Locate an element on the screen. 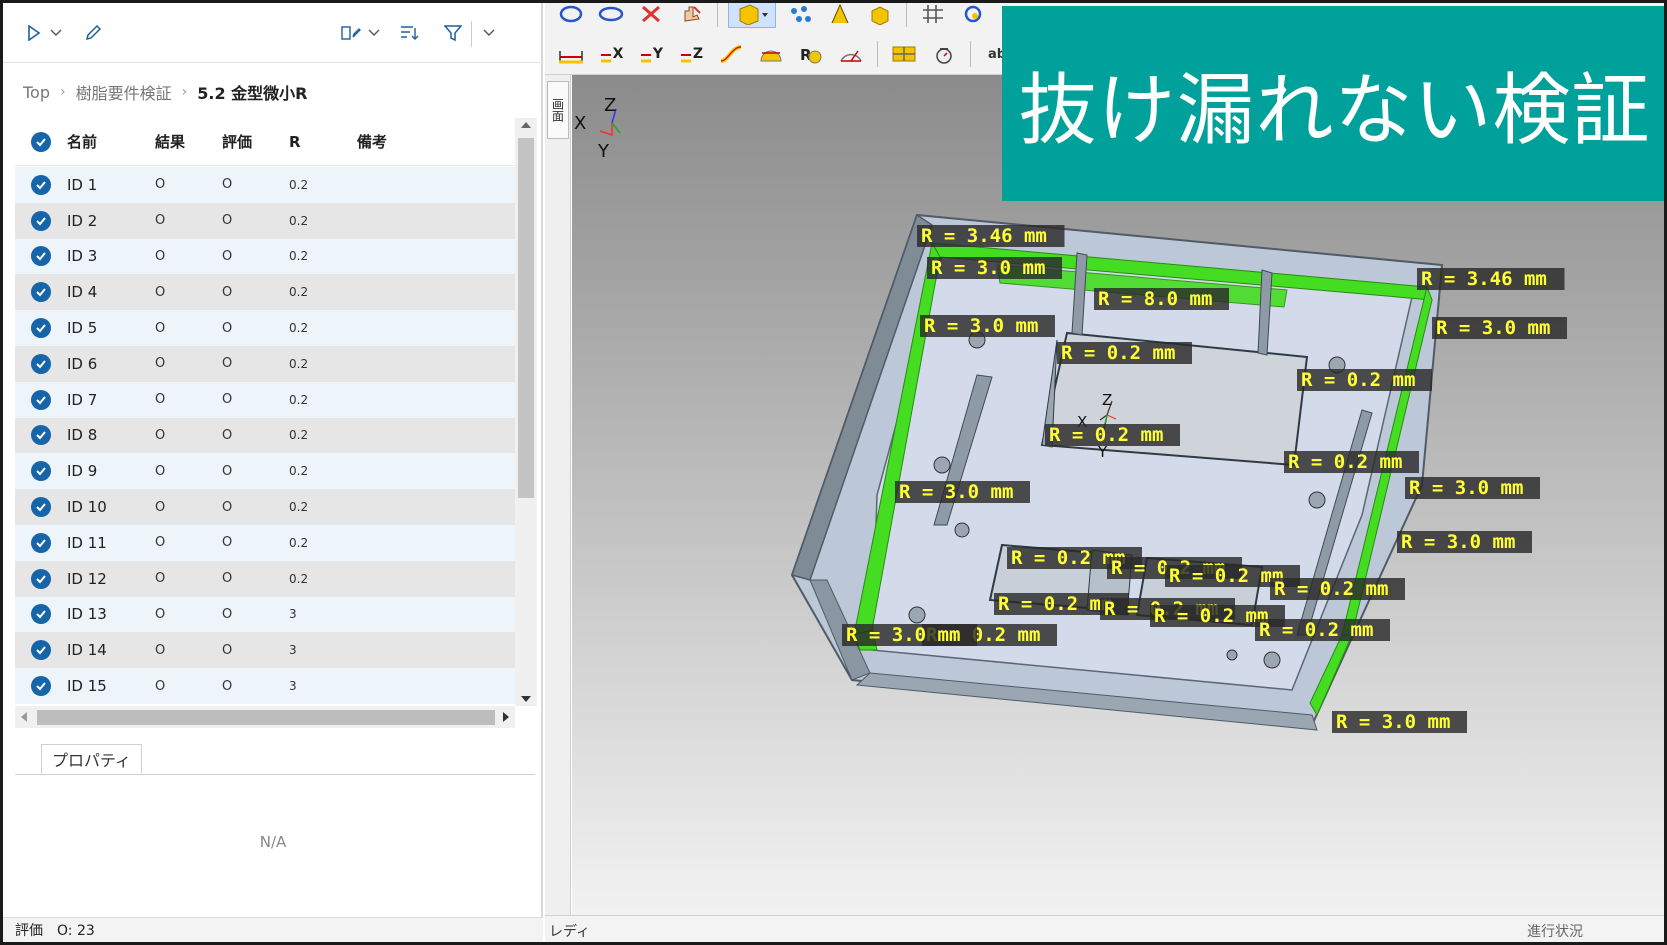 This screenshot has width=1667, height=945. horizontal-scrollbar is located at coordinates (265, 717).